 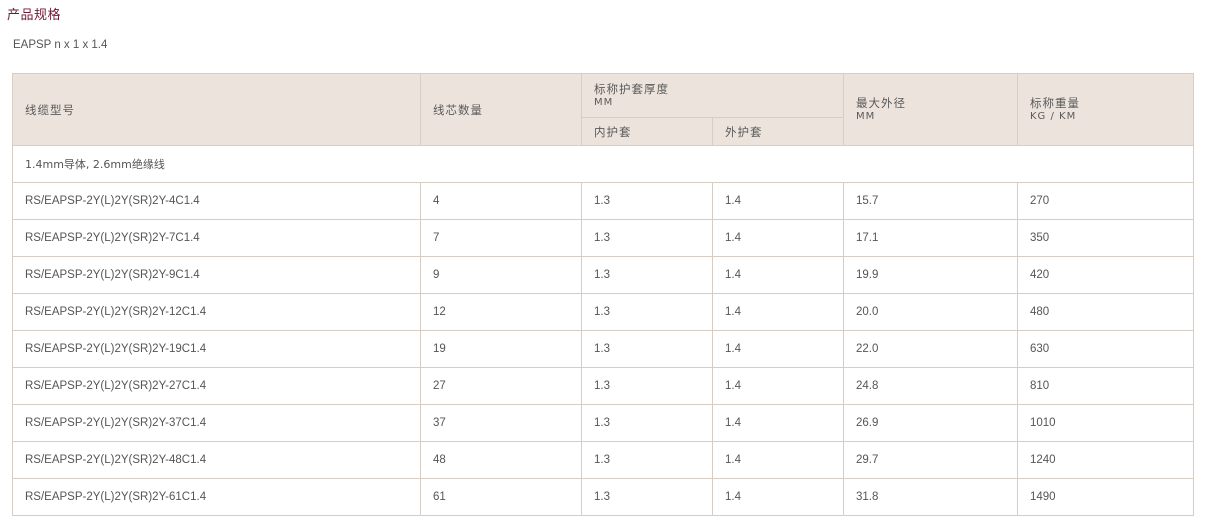 What do you see at coordinates (216, 275) in the screenshot?
I see `cell-cable-type: RS/EAPSP-2Y(L)2Y(SR)2Y-9C1.4` at bounding box center [216, 275].